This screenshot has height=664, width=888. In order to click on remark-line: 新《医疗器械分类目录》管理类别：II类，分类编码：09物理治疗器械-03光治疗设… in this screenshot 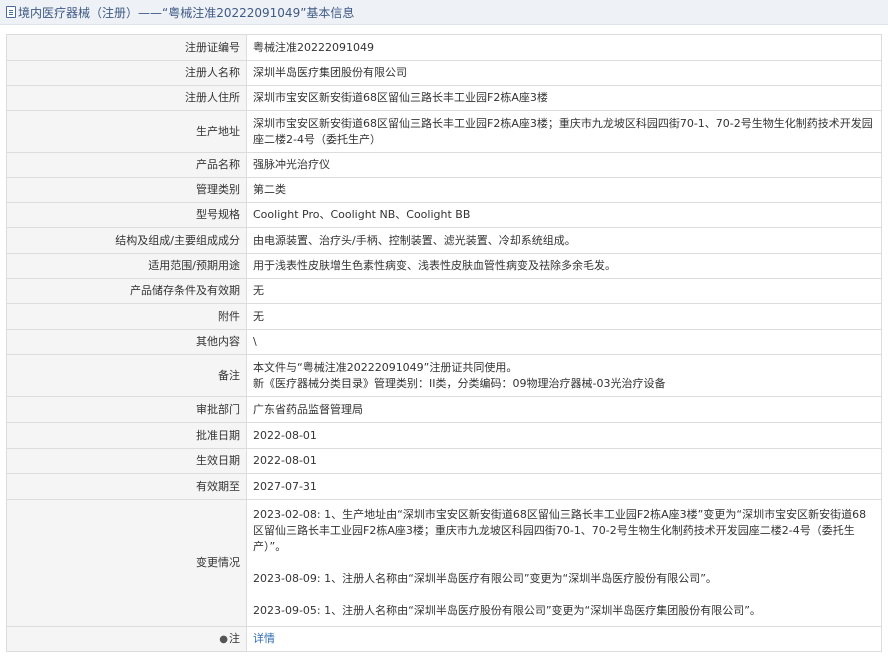, I will do `click(459, 383)`.